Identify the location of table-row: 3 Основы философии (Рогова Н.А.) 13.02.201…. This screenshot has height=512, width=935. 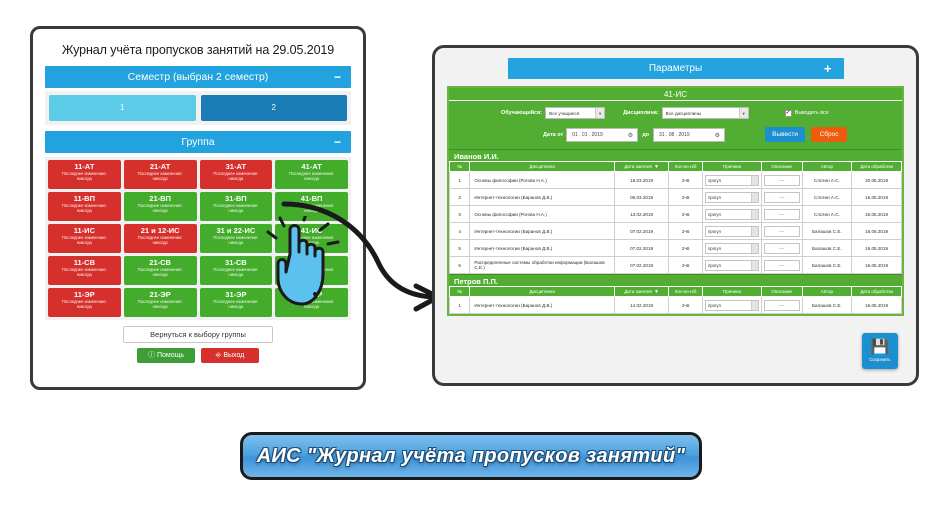
(675, 214).